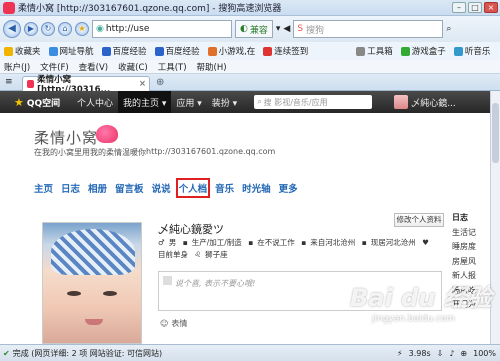 The image size is (500, 361). I want to click on tab-favicon, so click(31, 84).